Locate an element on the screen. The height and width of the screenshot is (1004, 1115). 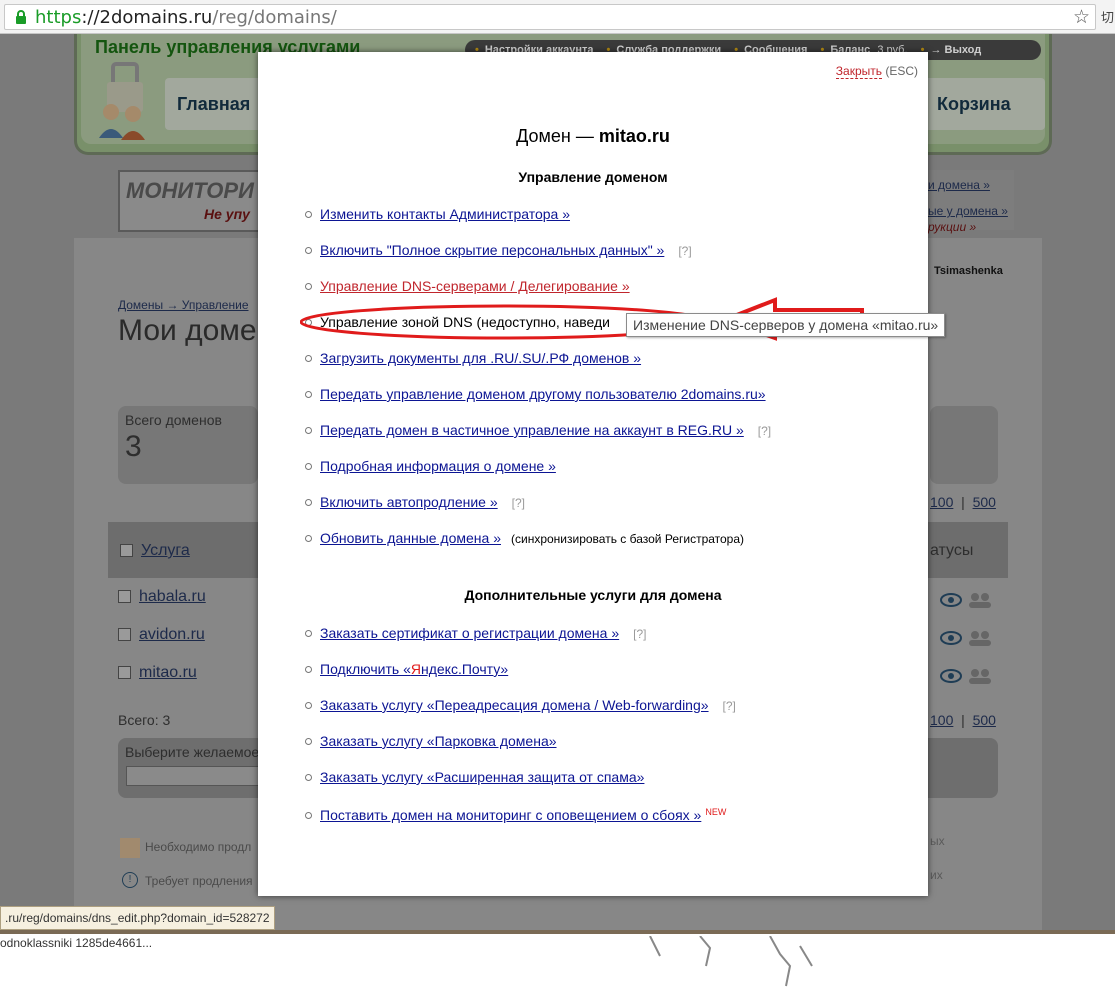
new-badge: NEW is located at coordinates (716, 812).